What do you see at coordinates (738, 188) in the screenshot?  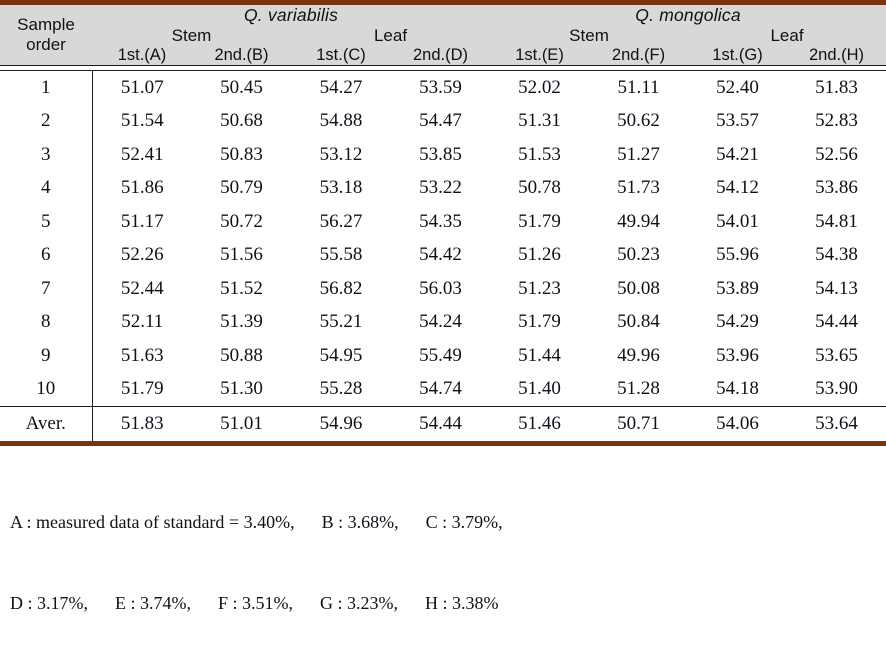 I see `data-cell: 54.12` at bounding box center [738, 188].